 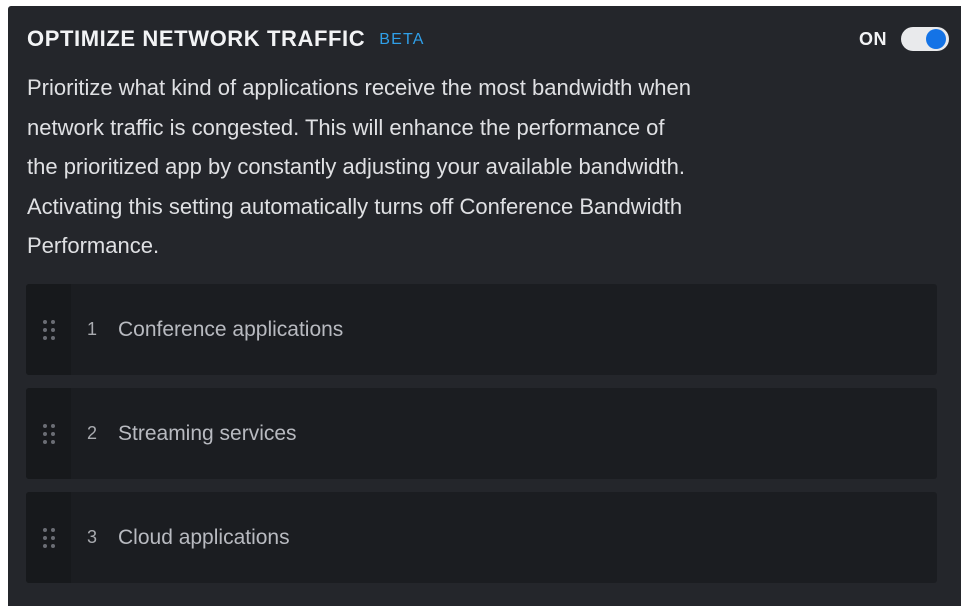 I want to click on priority-item-cloud: 3 Cloud applications, so click(x=481, y=537).